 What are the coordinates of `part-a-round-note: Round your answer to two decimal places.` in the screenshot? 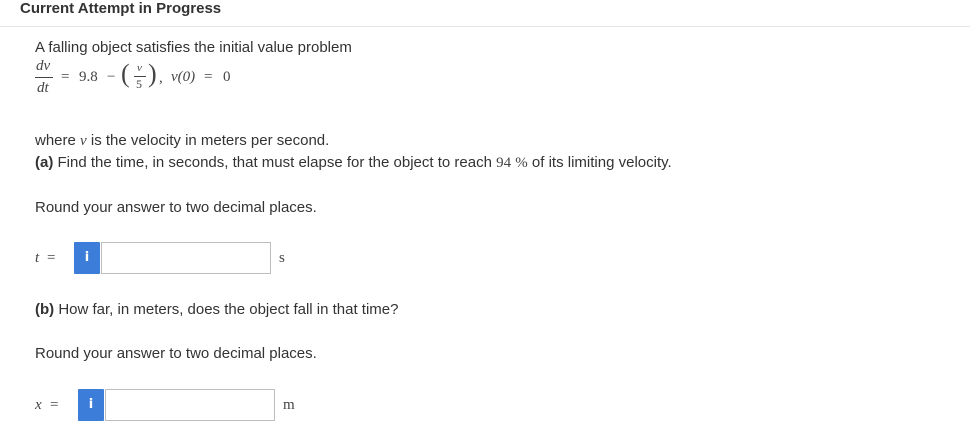 It's located at (176, 207).